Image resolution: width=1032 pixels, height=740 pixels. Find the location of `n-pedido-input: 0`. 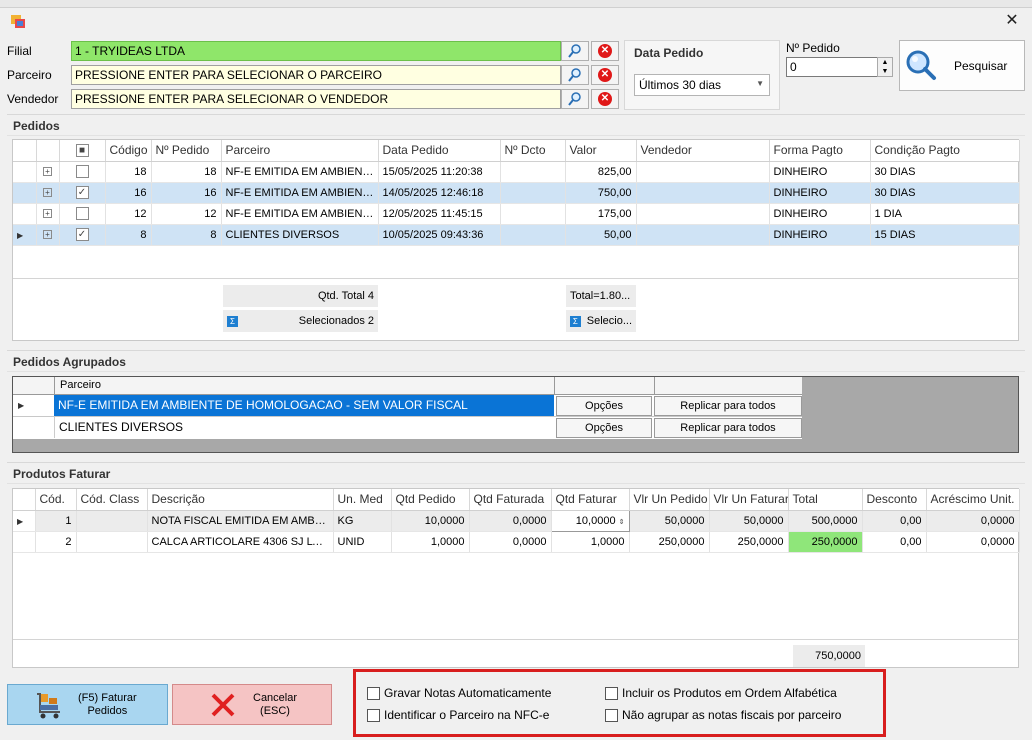

n-pedido-input: 0 is located at coordinates (832, 67).